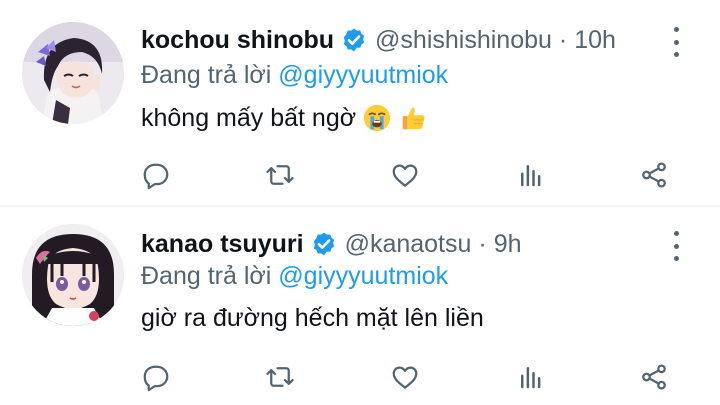 Image resolution: width=720 pixels, height=405 pixels. Describe the element at coordinates (595, 40) in the screenshot. I see `timestamp: 10h` at that location.